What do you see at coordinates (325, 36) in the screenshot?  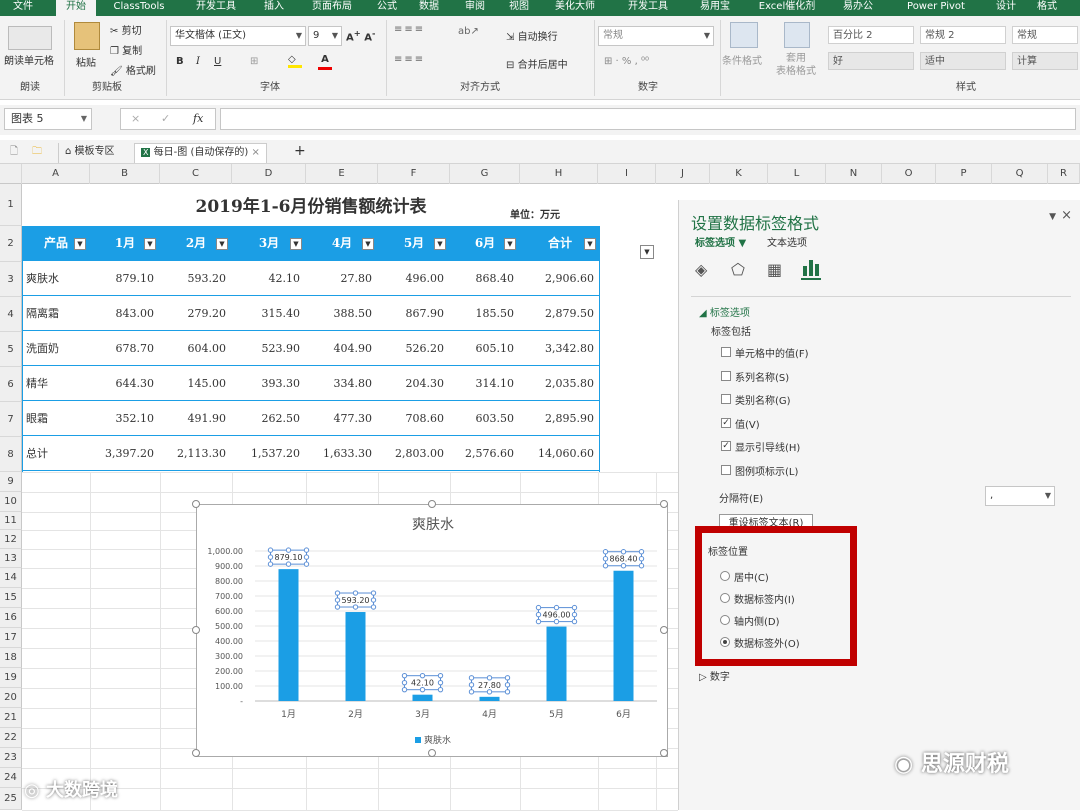 I see `font-size-select: 9 ▼` at bounding box center [325, 36].